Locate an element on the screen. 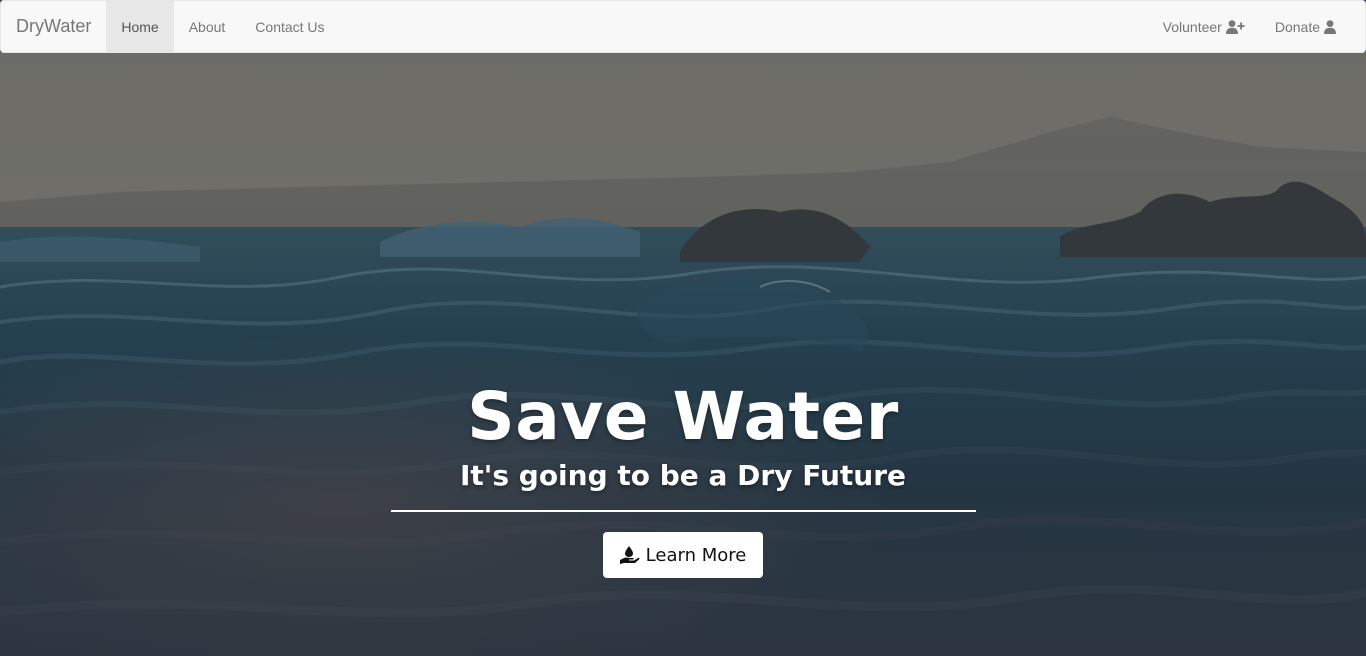  brand-logo: DryWater is located at coordinates (53, 26).